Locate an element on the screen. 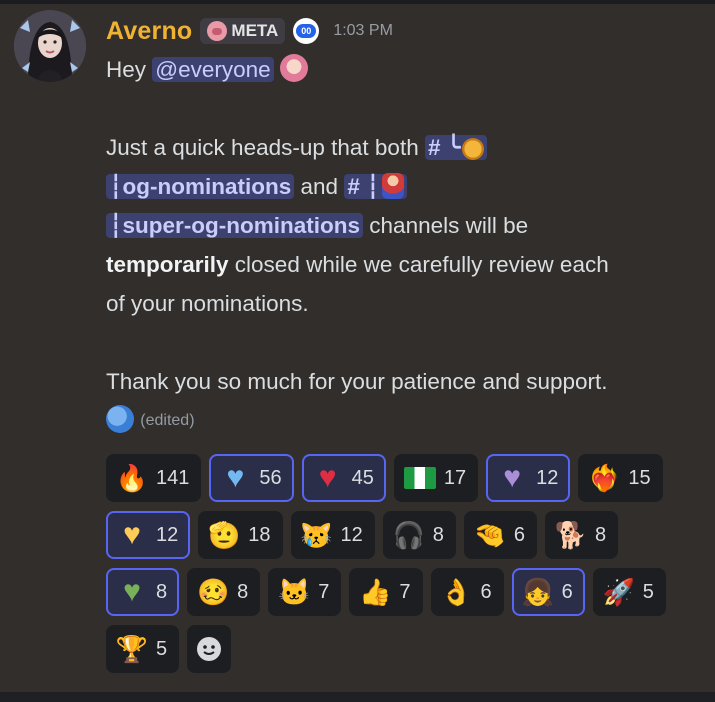 The image size is (715, 702). body-line-5: of your nominations. is located at coordinates (401, 303).